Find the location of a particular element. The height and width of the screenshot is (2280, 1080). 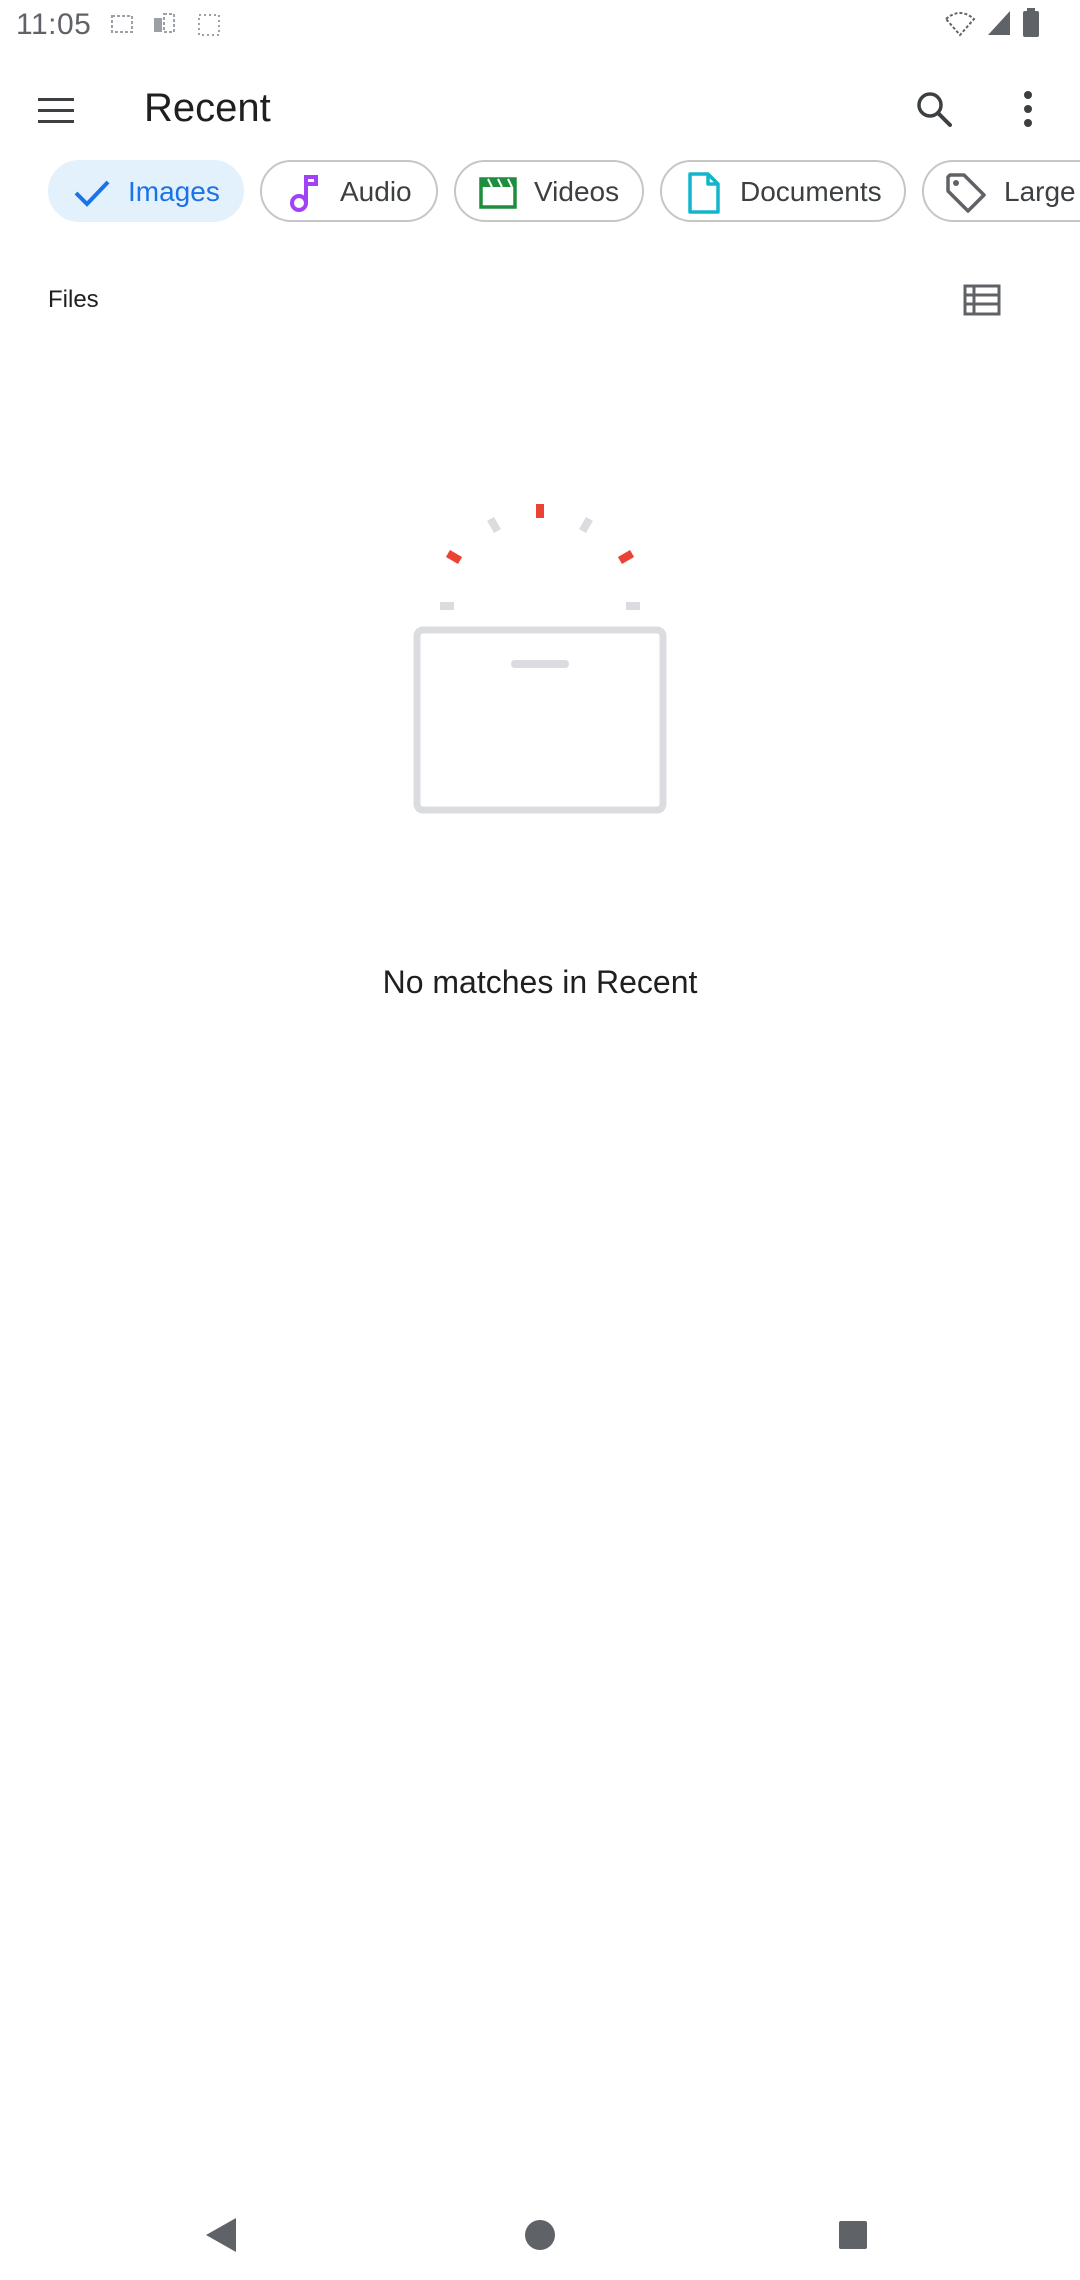

search-icon is located at coordinates (934, 109).